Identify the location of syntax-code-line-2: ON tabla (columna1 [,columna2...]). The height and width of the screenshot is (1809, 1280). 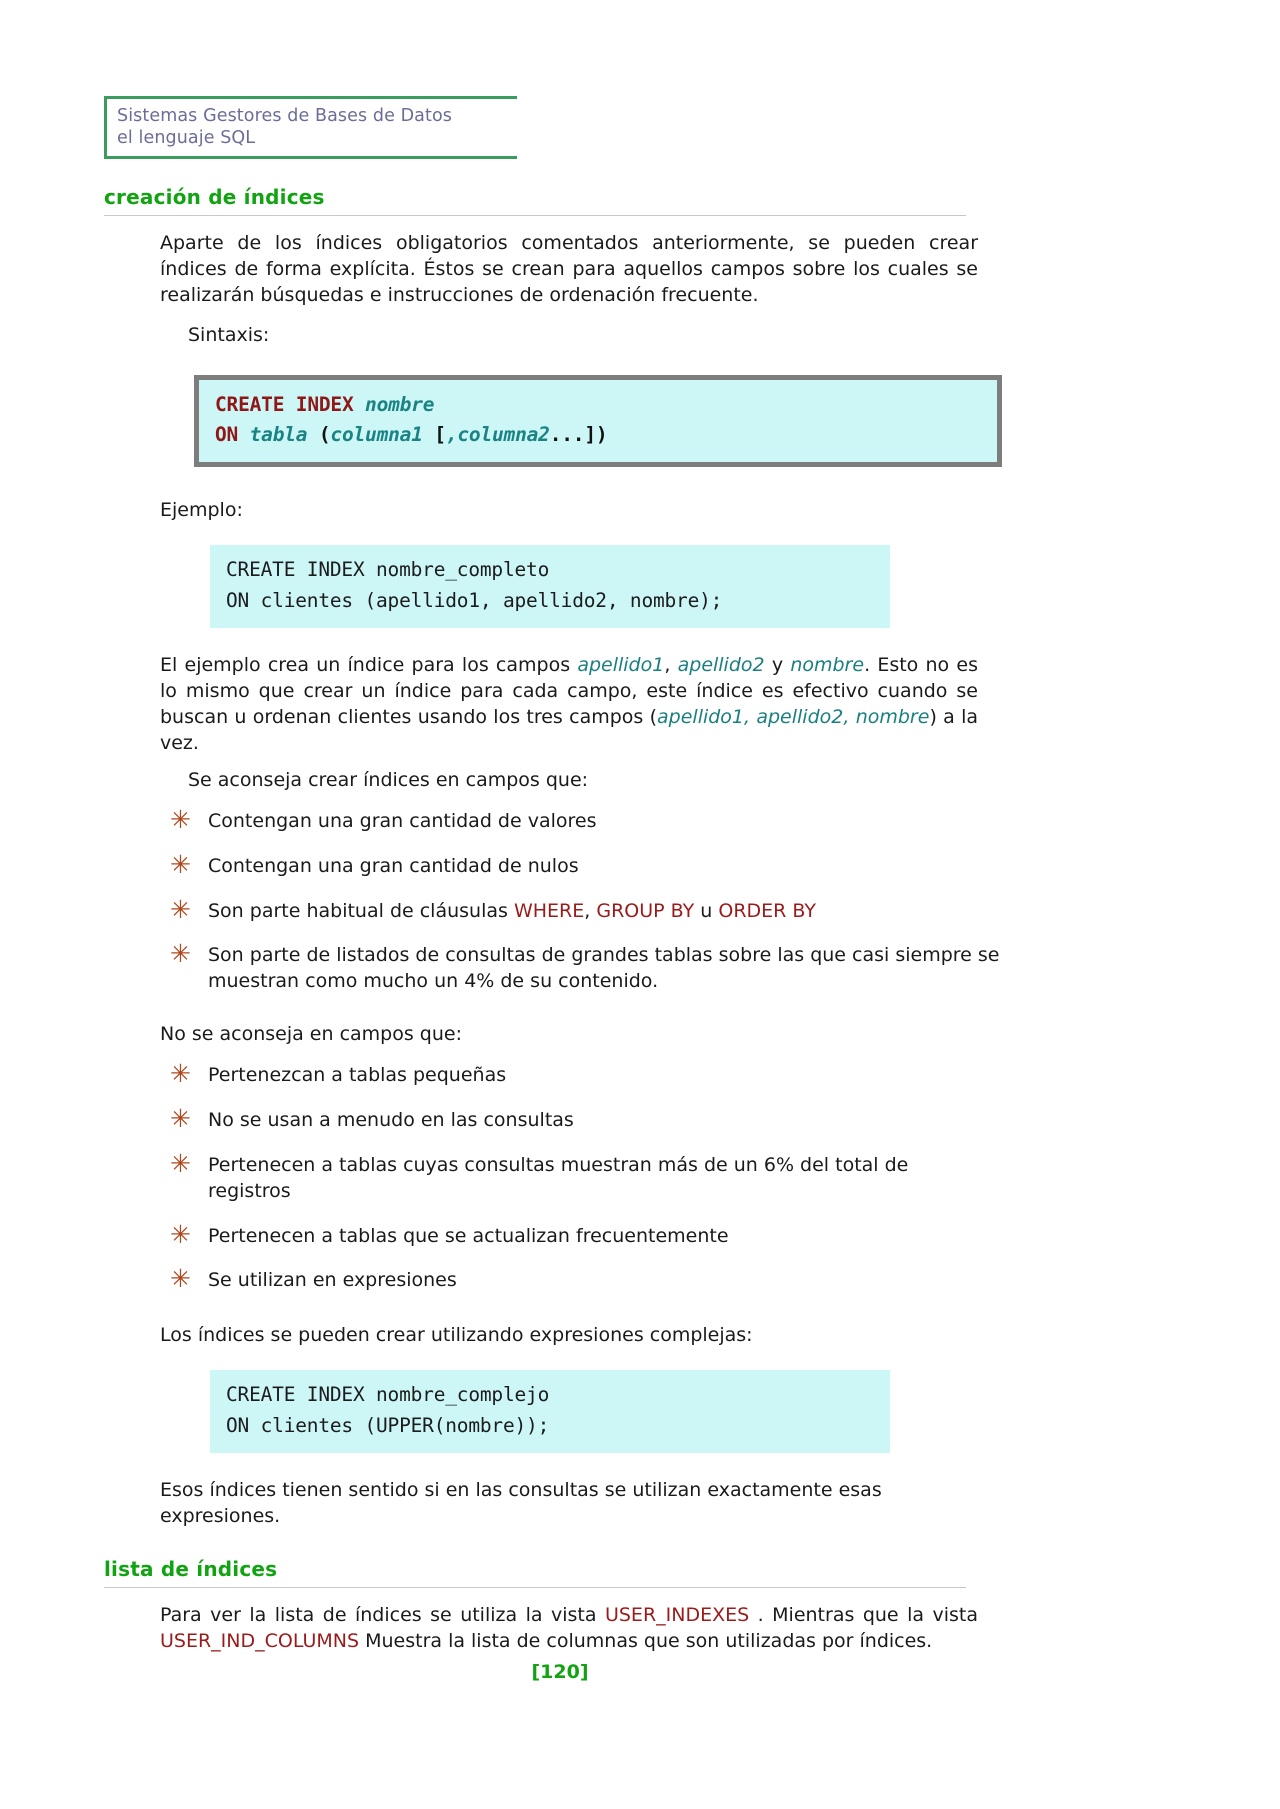
(598, 435).